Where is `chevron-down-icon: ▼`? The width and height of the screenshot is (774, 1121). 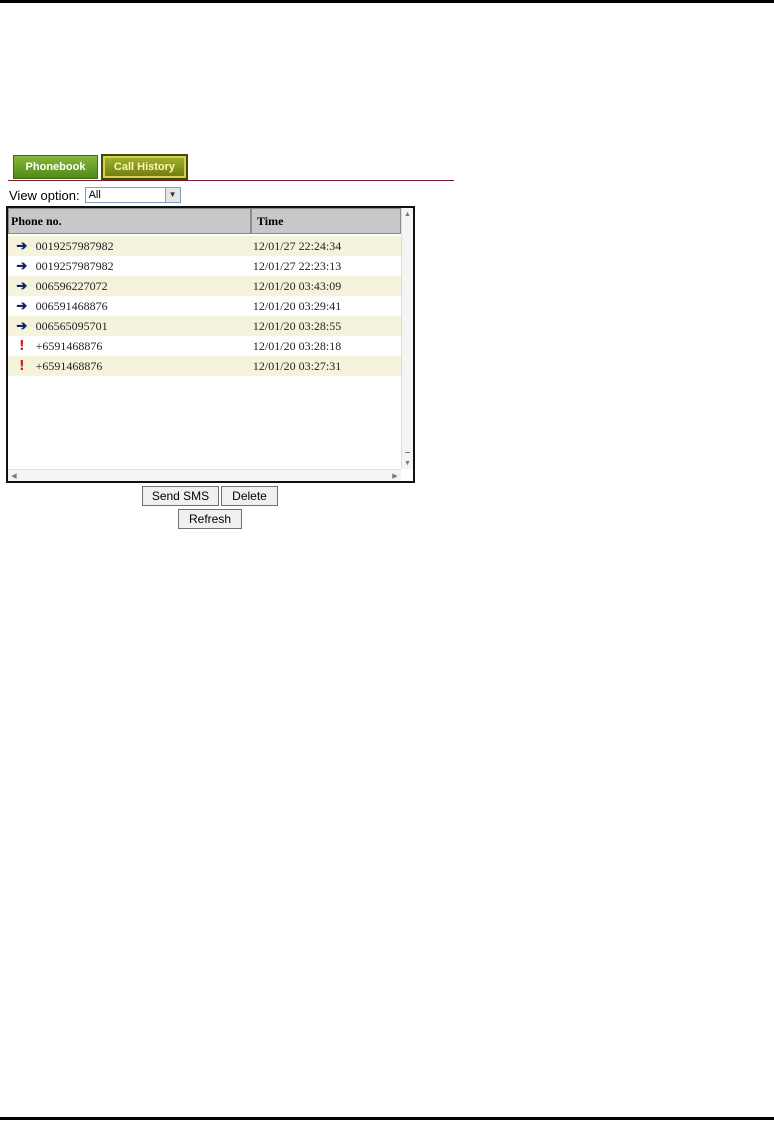 chevron-down-icon: ▼ is located at coordinates (172, 195).